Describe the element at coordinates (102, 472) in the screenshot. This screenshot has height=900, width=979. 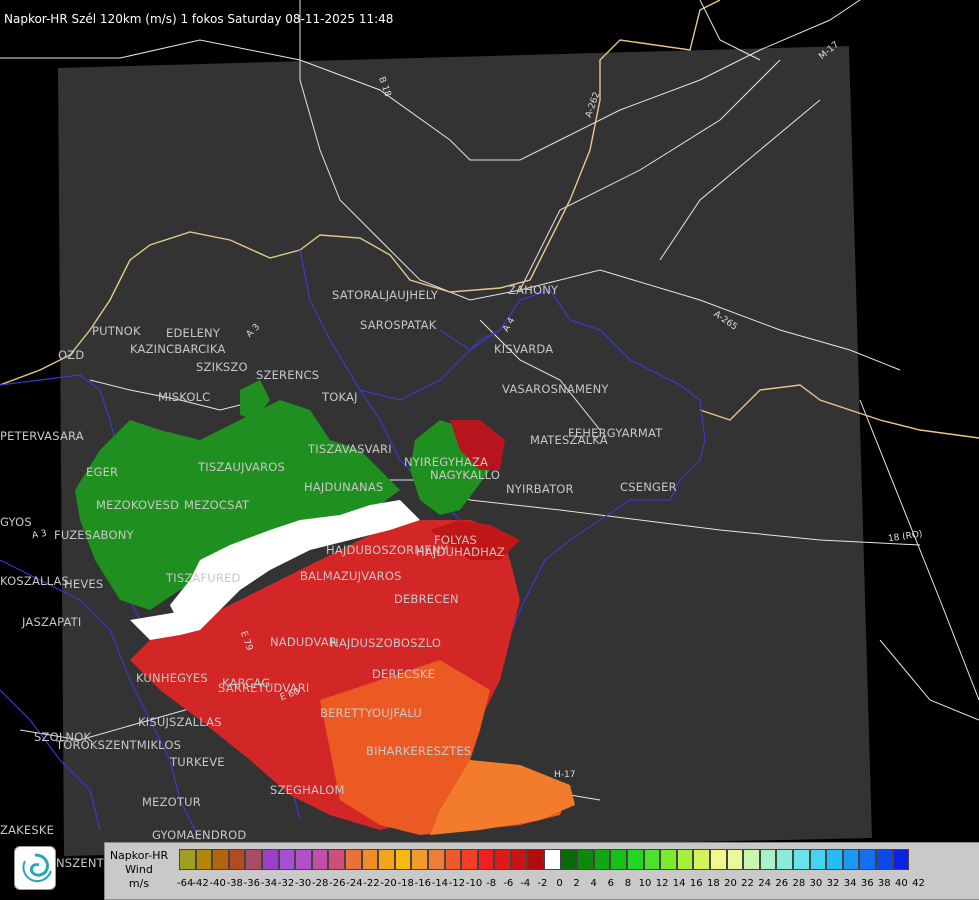
I see `place-label: EGER` at that location.